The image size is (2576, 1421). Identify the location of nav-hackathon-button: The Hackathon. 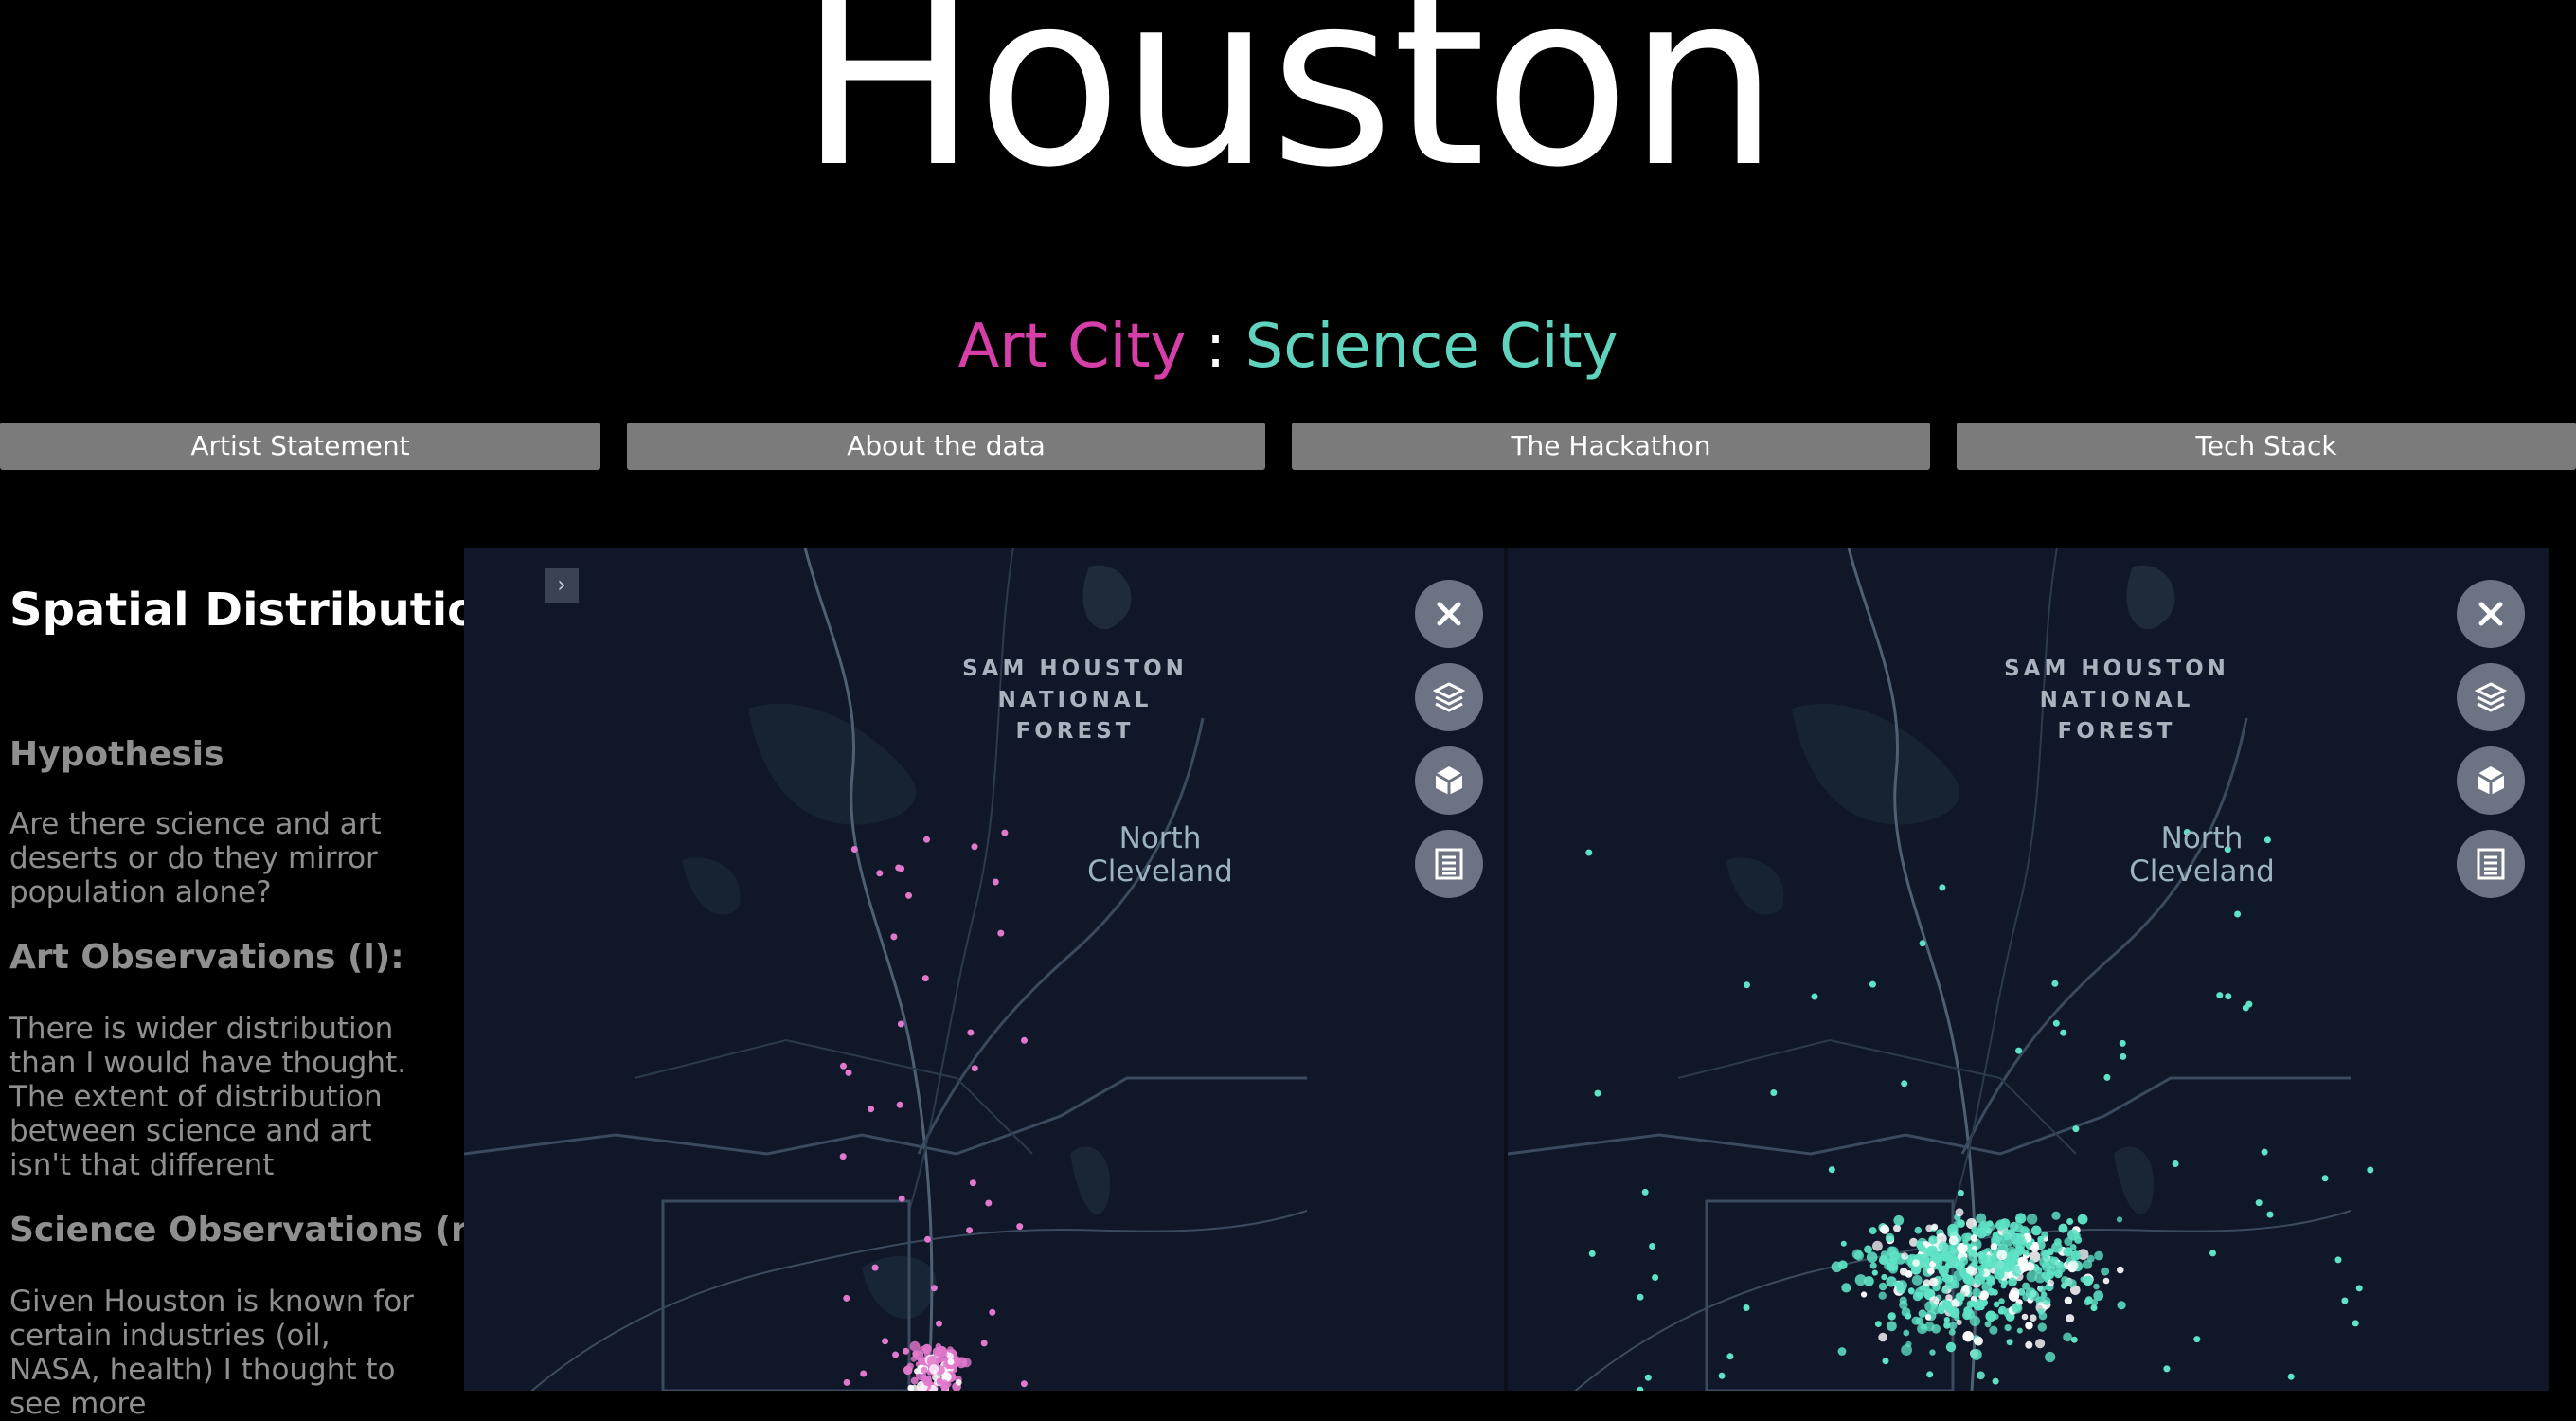
(1611, 446).